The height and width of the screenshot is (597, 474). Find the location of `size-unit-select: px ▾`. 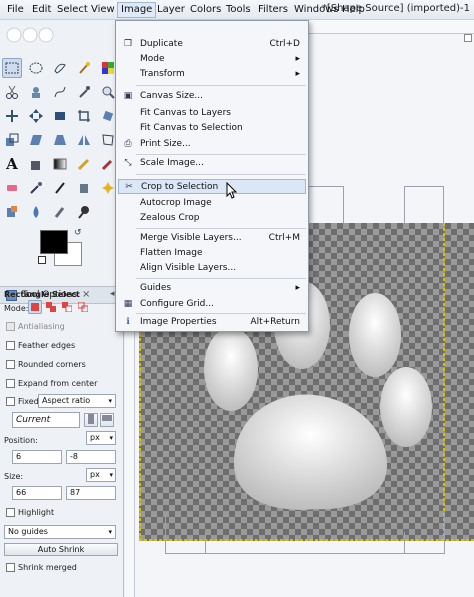

size-unit-select: px ▾ is located at coordinates (101, 475).